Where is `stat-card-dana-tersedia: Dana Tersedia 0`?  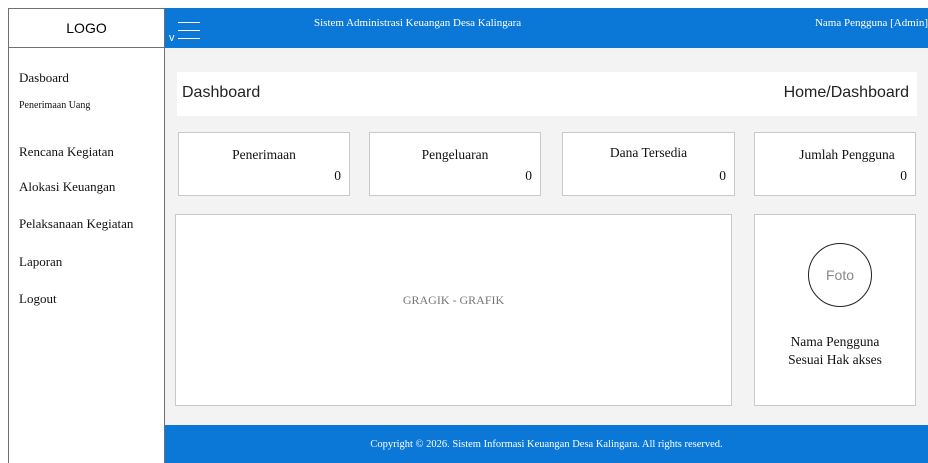
stat-card-dana-tersedia: Dana Tersedia 0 is located at coordinates (648, 164).